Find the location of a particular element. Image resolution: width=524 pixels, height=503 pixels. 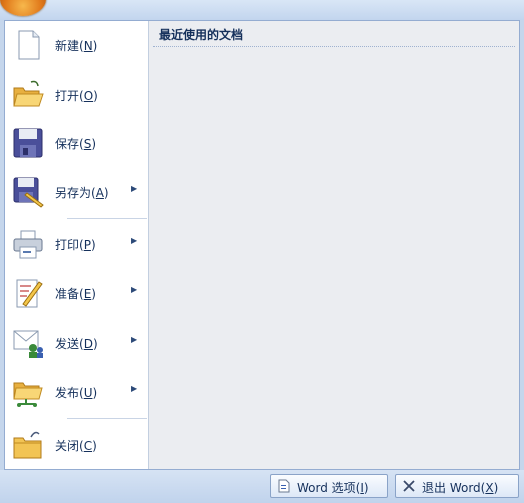

menu-item-label: 发送(D) is located at coordinates (76, 344).